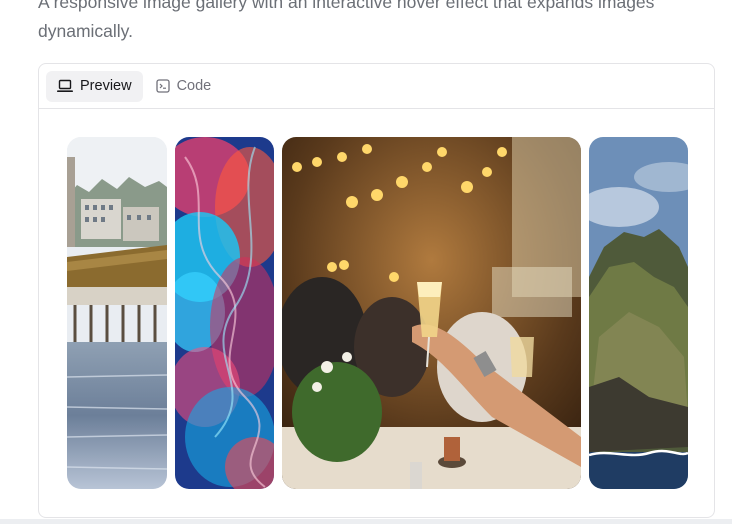 This screenshot has width=732, height=524. I want to click on terminal-icon, so click(162, 86).